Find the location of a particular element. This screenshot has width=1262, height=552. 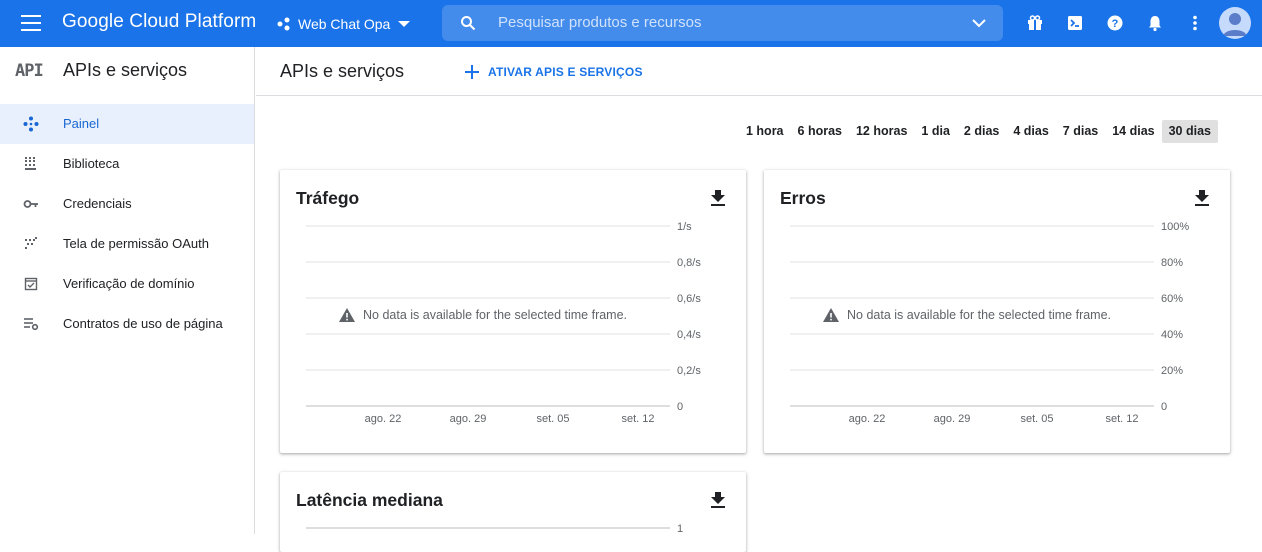

library-icon is located at coordinates (30, 163).